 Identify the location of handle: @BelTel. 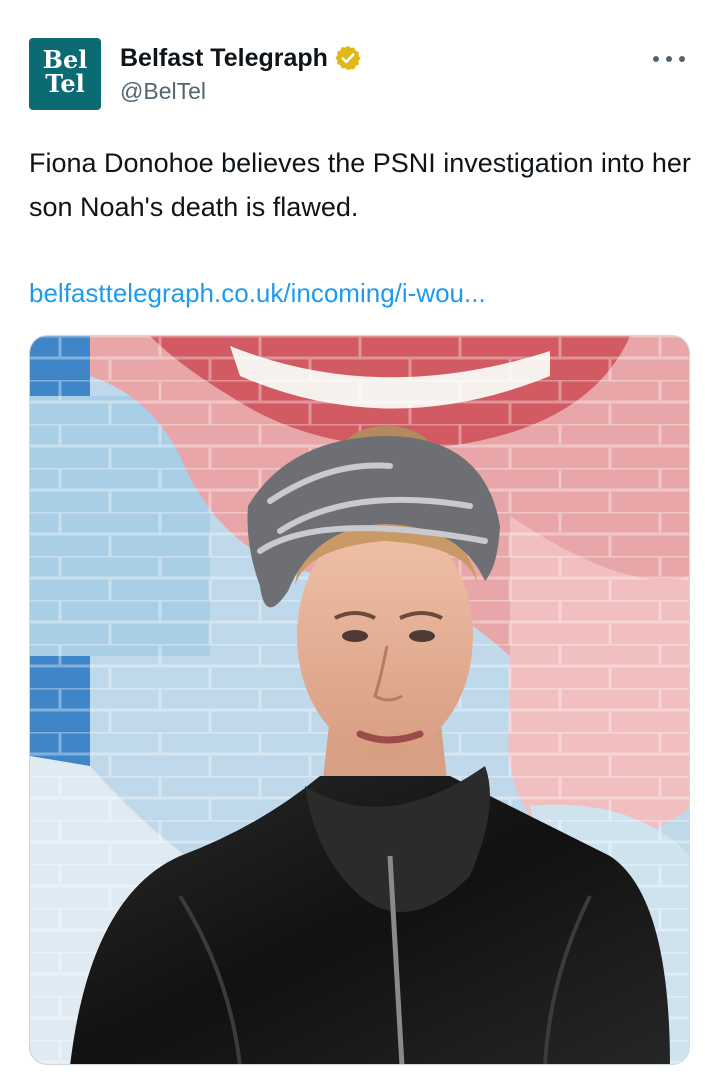
(163, 91).